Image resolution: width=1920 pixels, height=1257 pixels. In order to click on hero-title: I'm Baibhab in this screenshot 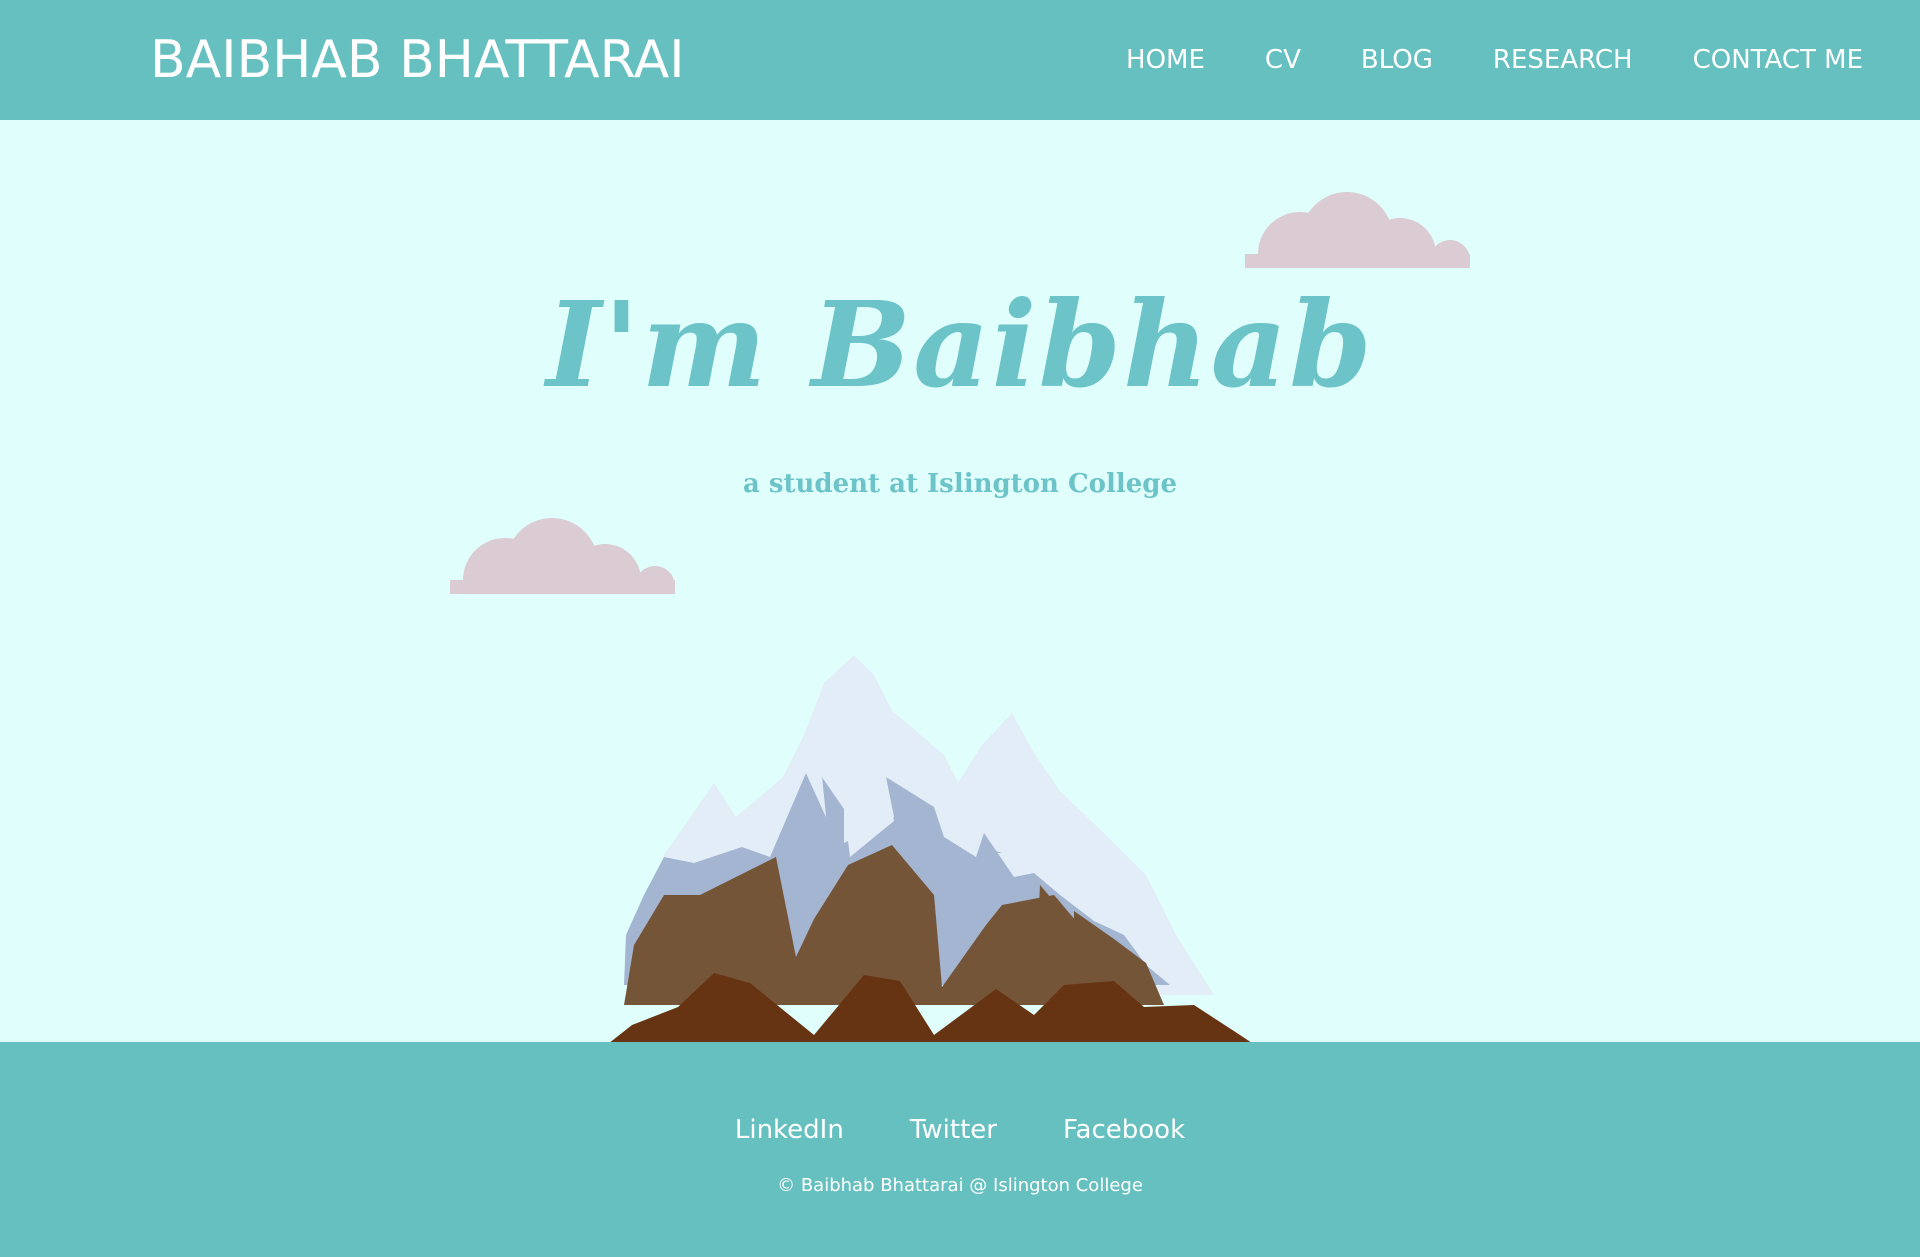, I will do `click(960, 344)`.